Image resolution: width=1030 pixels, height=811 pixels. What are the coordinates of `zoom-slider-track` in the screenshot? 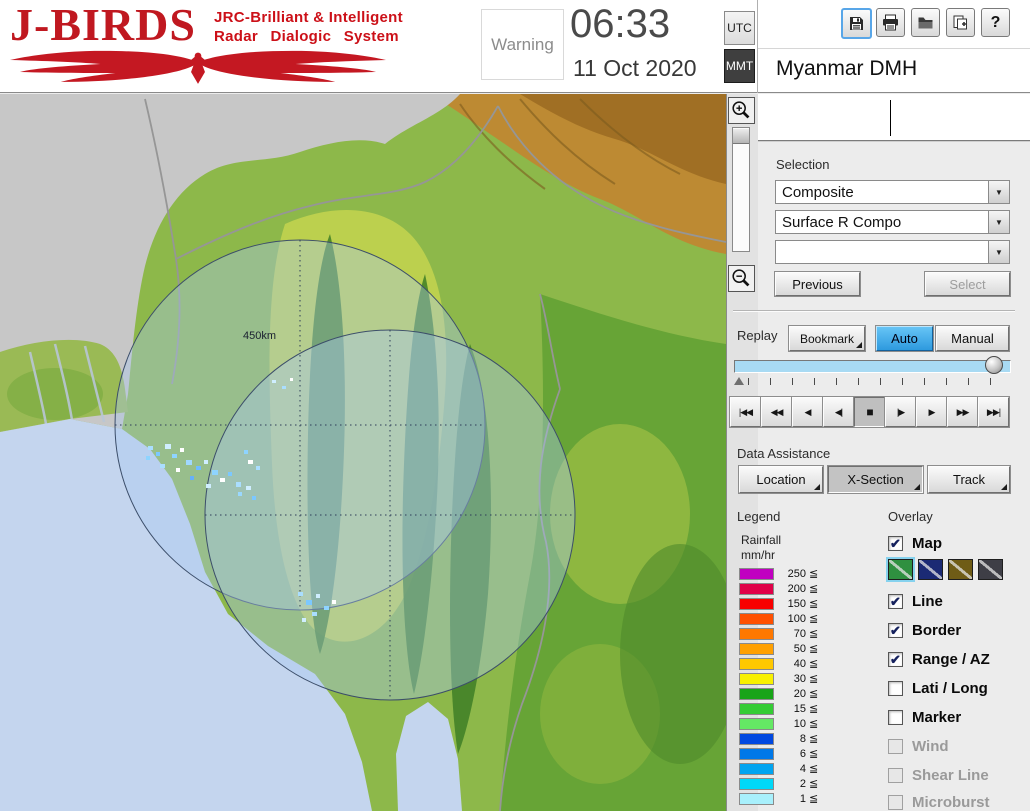 It's located at (741, 189).